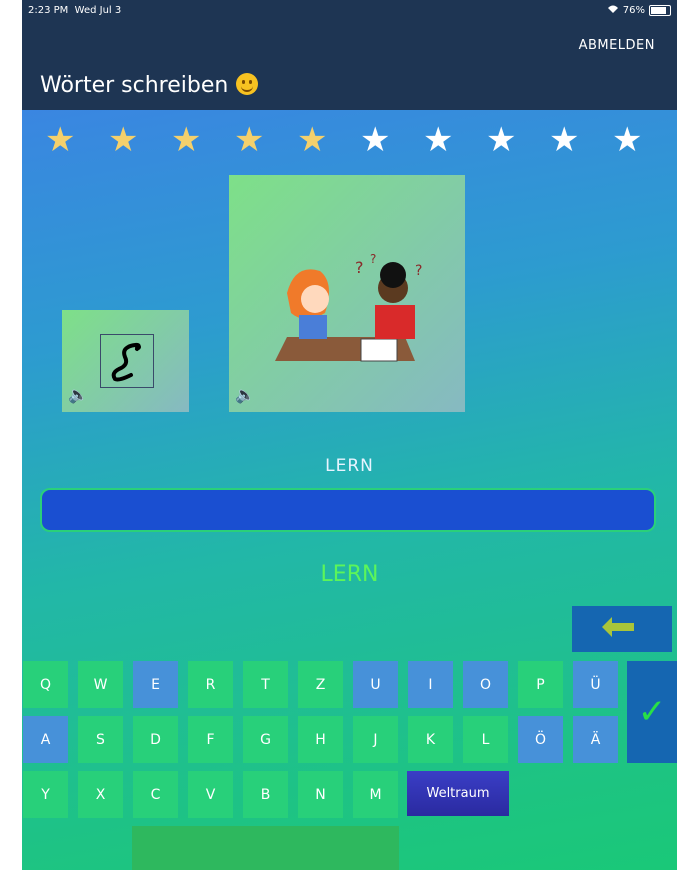  I want to click on key-y: Y, so click(45, 794).